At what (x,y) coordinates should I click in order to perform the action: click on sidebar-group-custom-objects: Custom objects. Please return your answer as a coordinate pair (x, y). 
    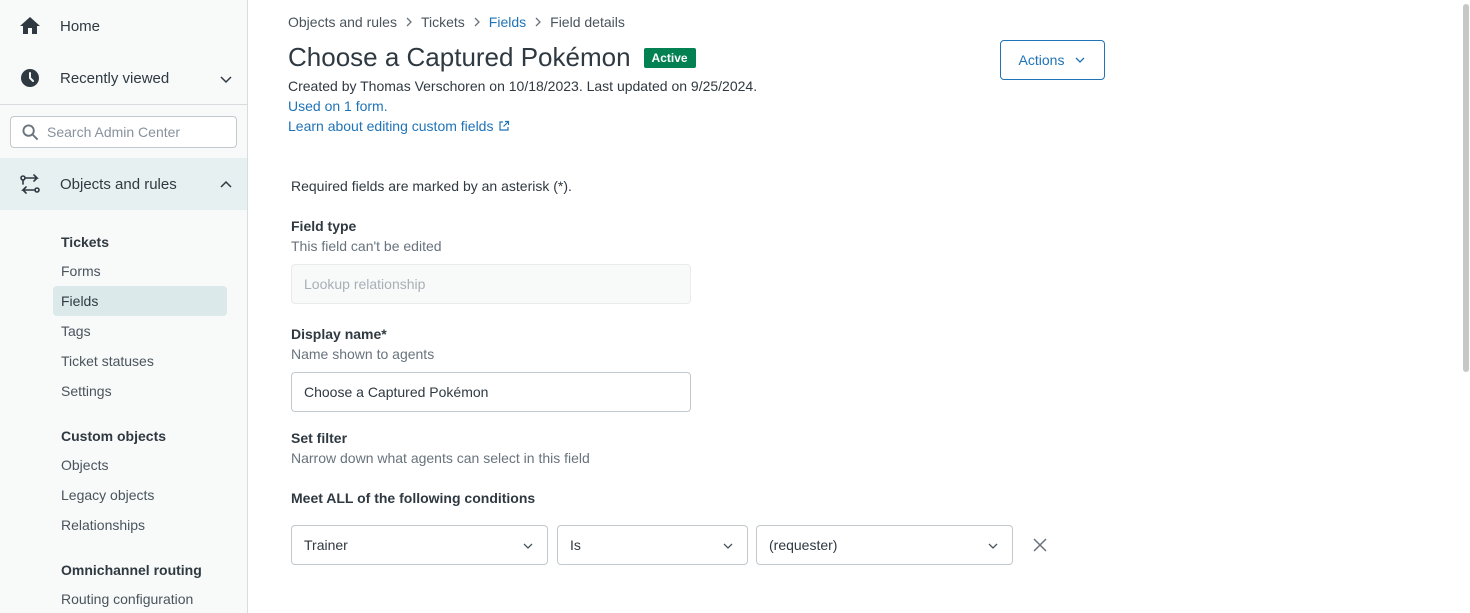
    Looking at the image, I should click on (114, 436).